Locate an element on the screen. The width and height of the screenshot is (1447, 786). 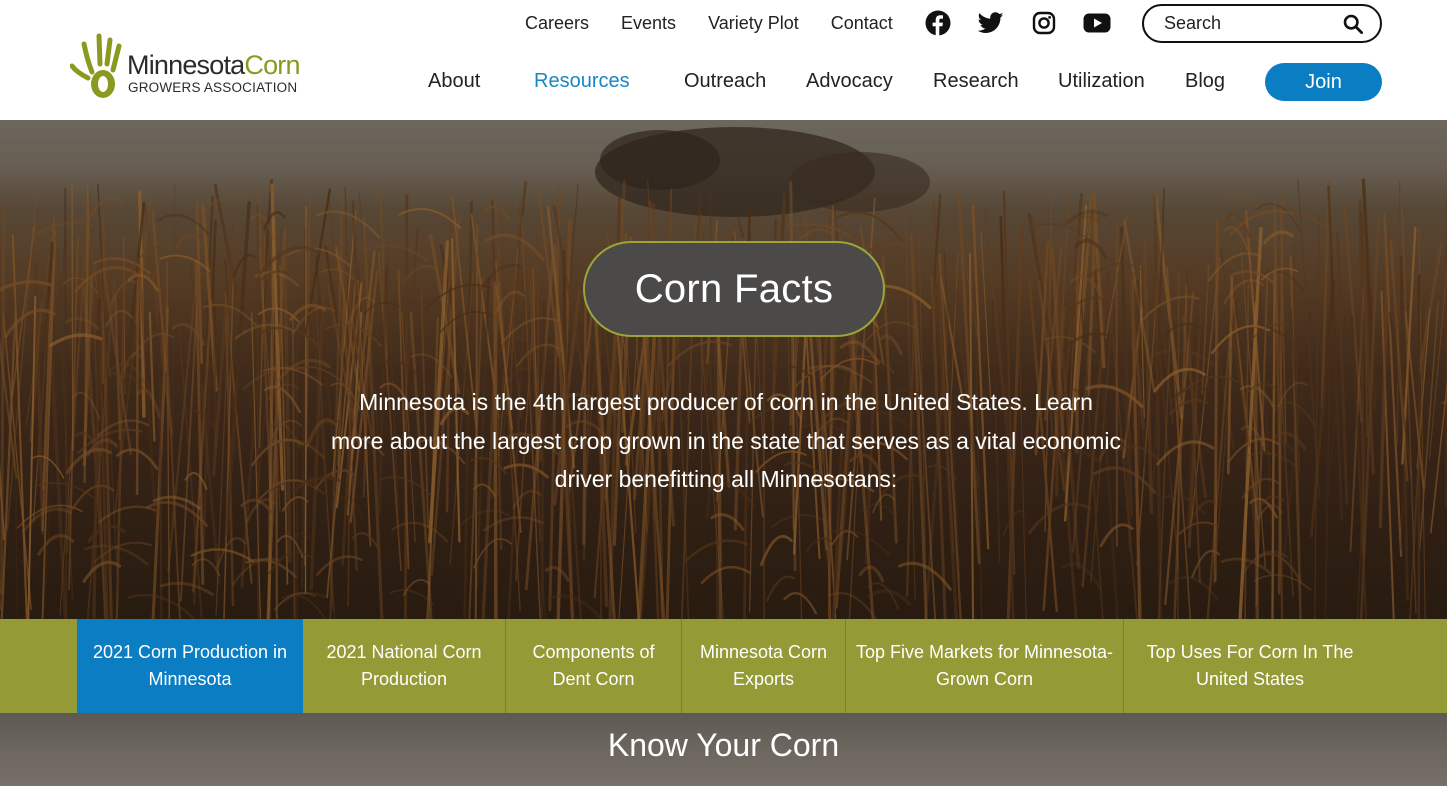
twitter-icon is located at coordinates (991, 23).